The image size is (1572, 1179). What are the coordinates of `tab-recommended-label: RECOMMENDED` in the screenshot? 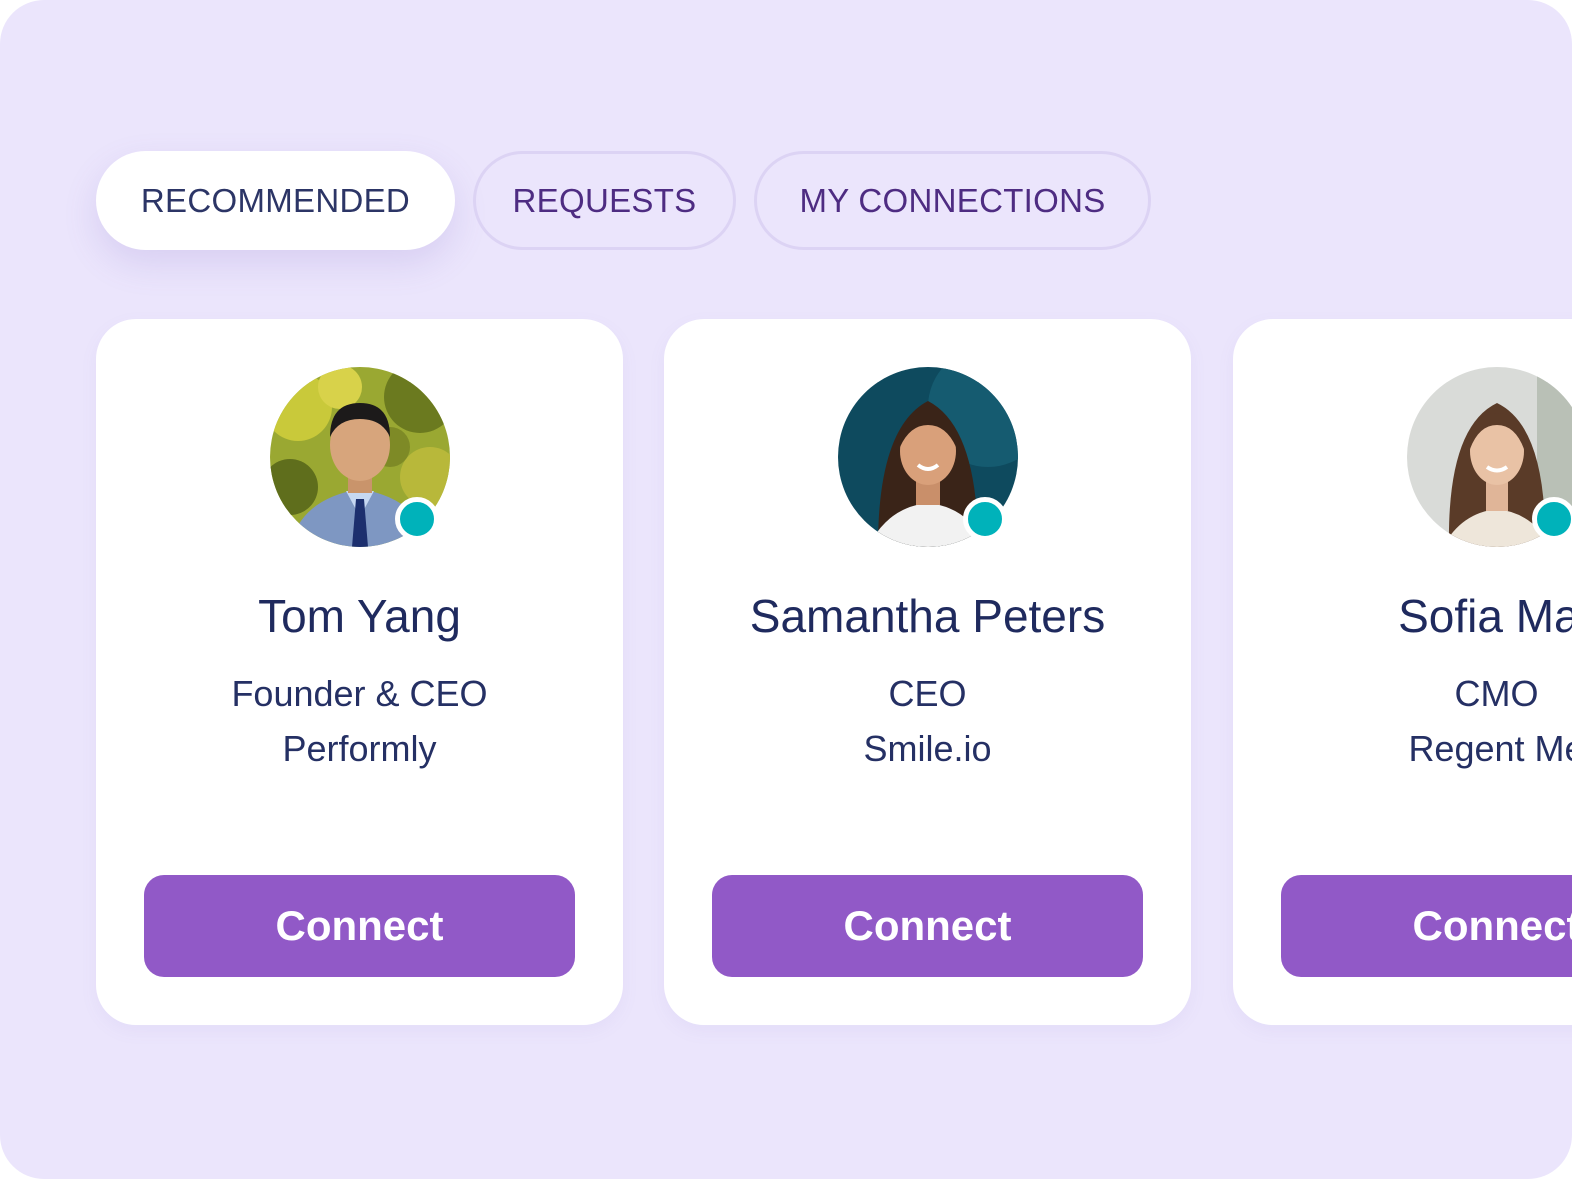 It's located at (275, 200).